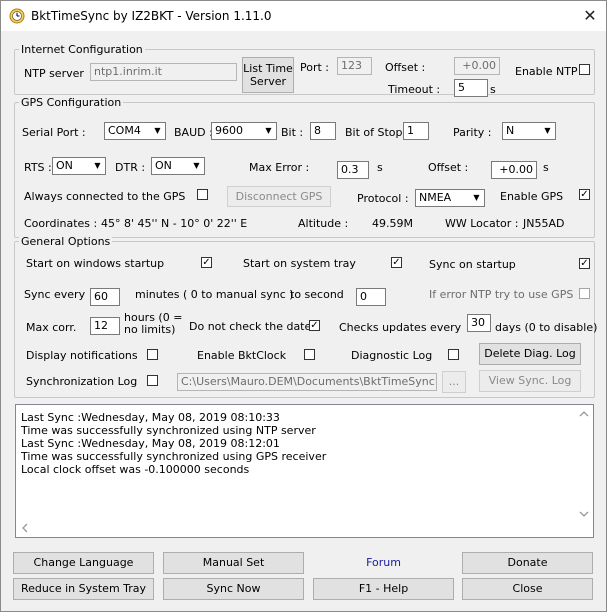 The height and width of the screenshot is (612, 607). What do you see at coordinates (584, 293) in the screenshot?
I see `if-error-gps-checkbox` at bounding box center [584, 293].